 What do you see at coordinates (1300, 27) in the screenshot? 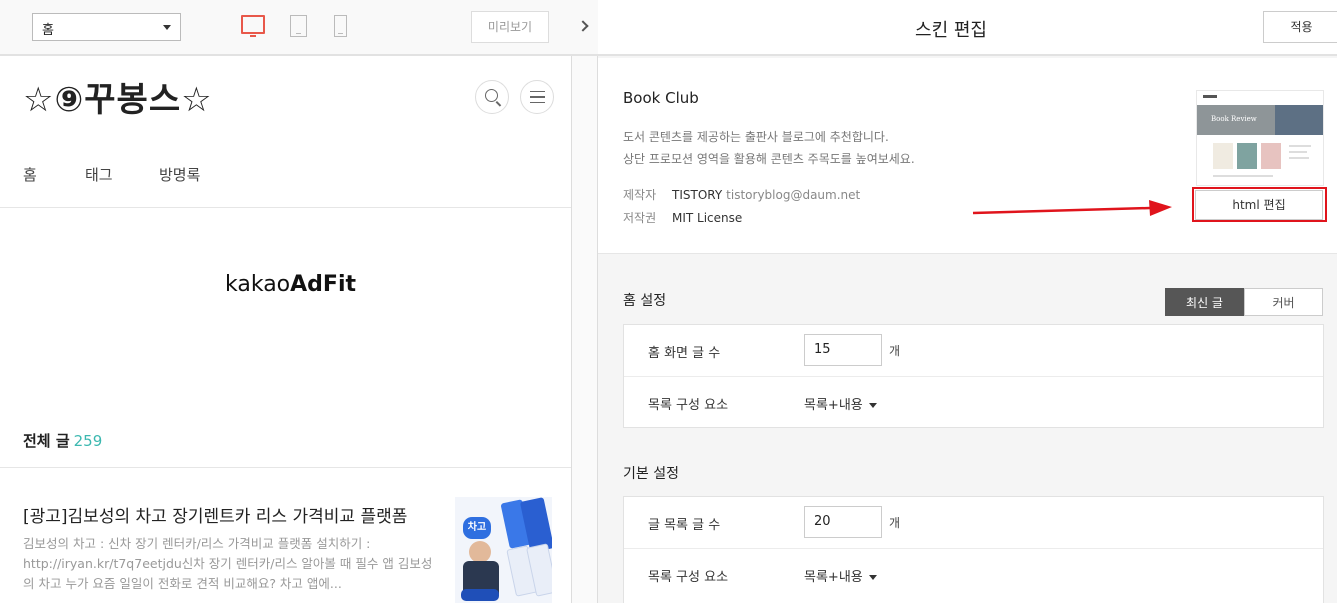
I see `apply-button: 적용` at bounding box center [1300, 27].